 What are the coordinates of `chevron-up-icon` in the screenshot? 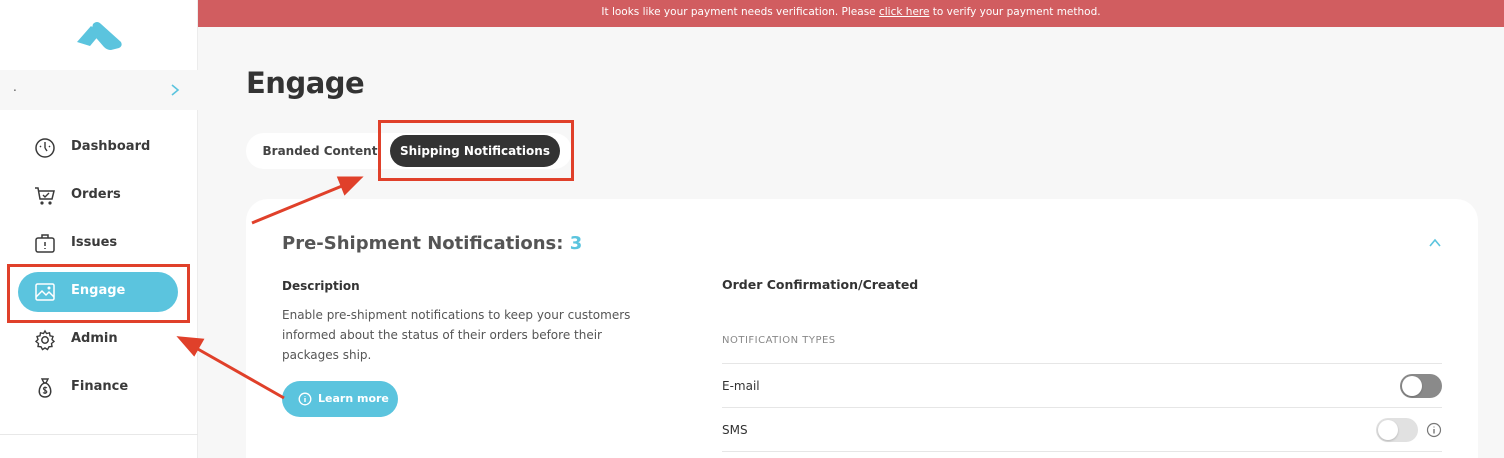 It's located at (1435, 243).